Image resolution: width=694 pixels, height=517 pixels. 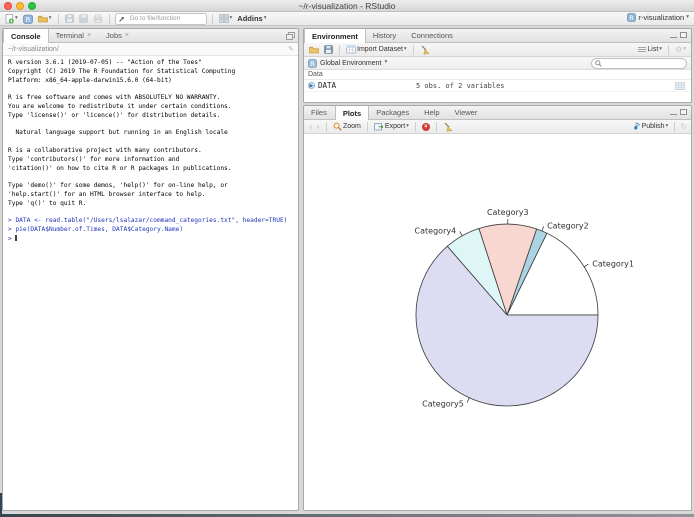 I want to click on tab-connections: Connections, so click(x=432, y=35).